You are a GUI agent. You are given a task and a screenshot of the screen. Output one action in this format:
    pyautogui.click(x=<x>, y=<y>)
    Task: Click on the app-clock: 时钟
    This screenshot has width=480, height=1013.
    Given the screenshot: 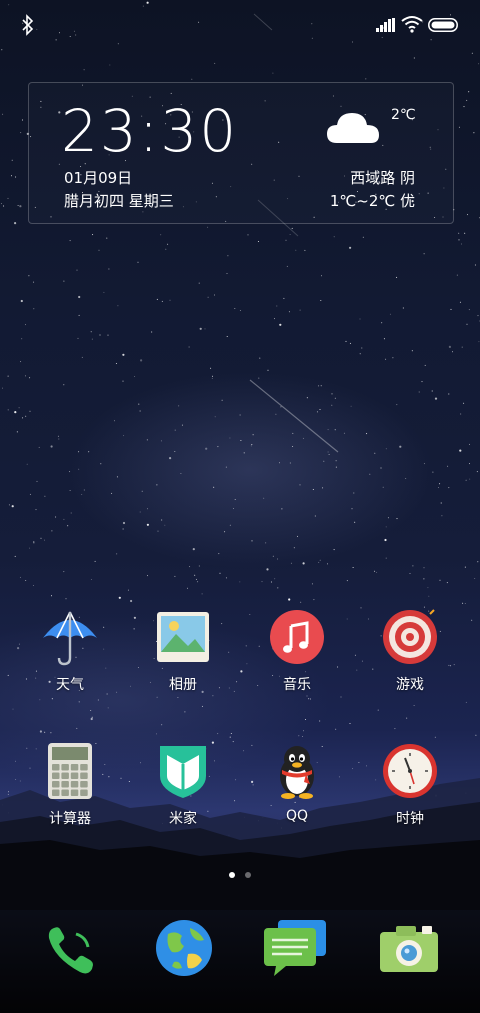 What is the action you would take?
    pyautogui.click(x=410, y=785)
    